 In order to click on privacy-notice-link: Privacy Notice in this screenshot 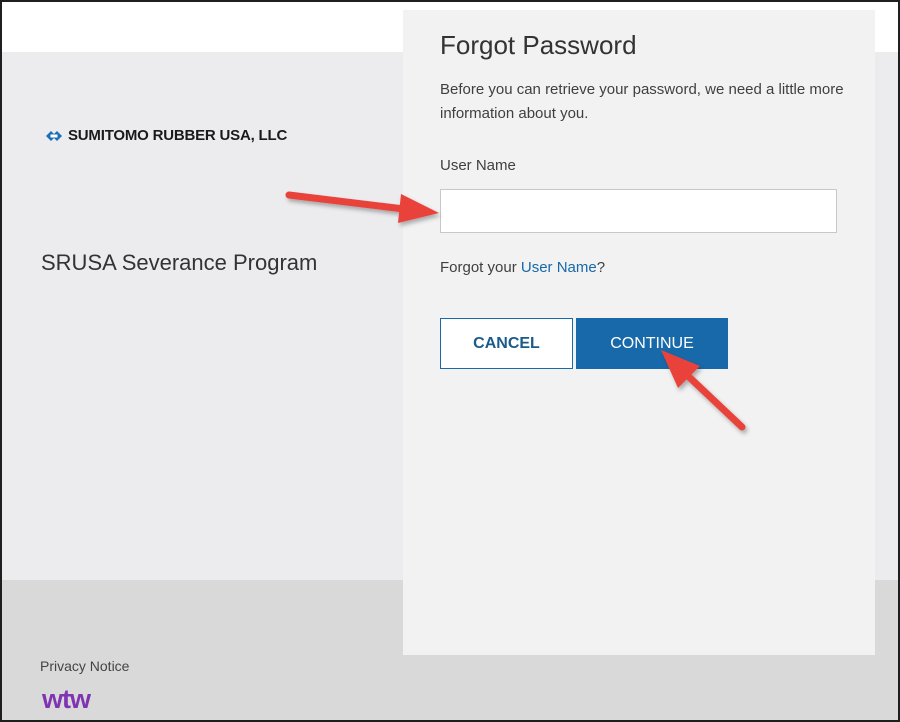, I will do `click(84, 666)`.